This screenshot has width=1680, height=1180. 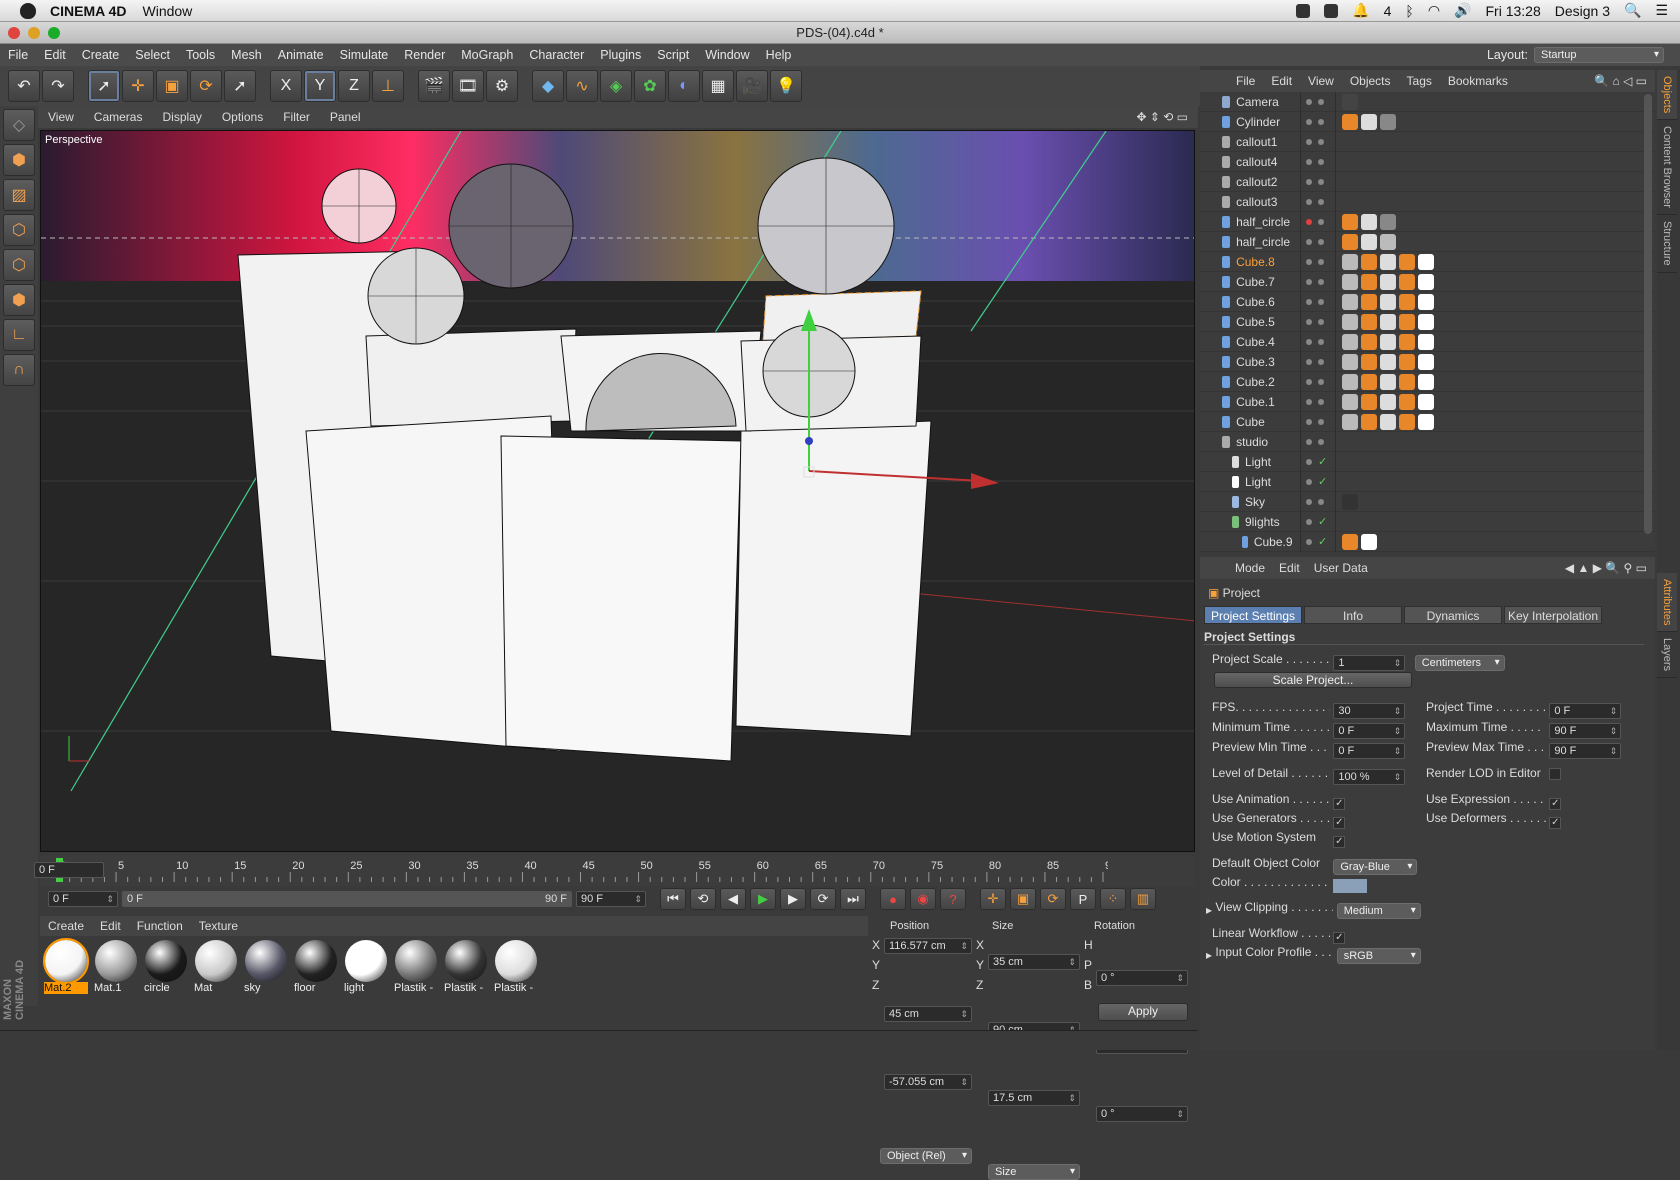 What do you see at coordinates (1388, 11) in the screenshot?
I see `battery-count: 4` at bounding box center [1388, 11].